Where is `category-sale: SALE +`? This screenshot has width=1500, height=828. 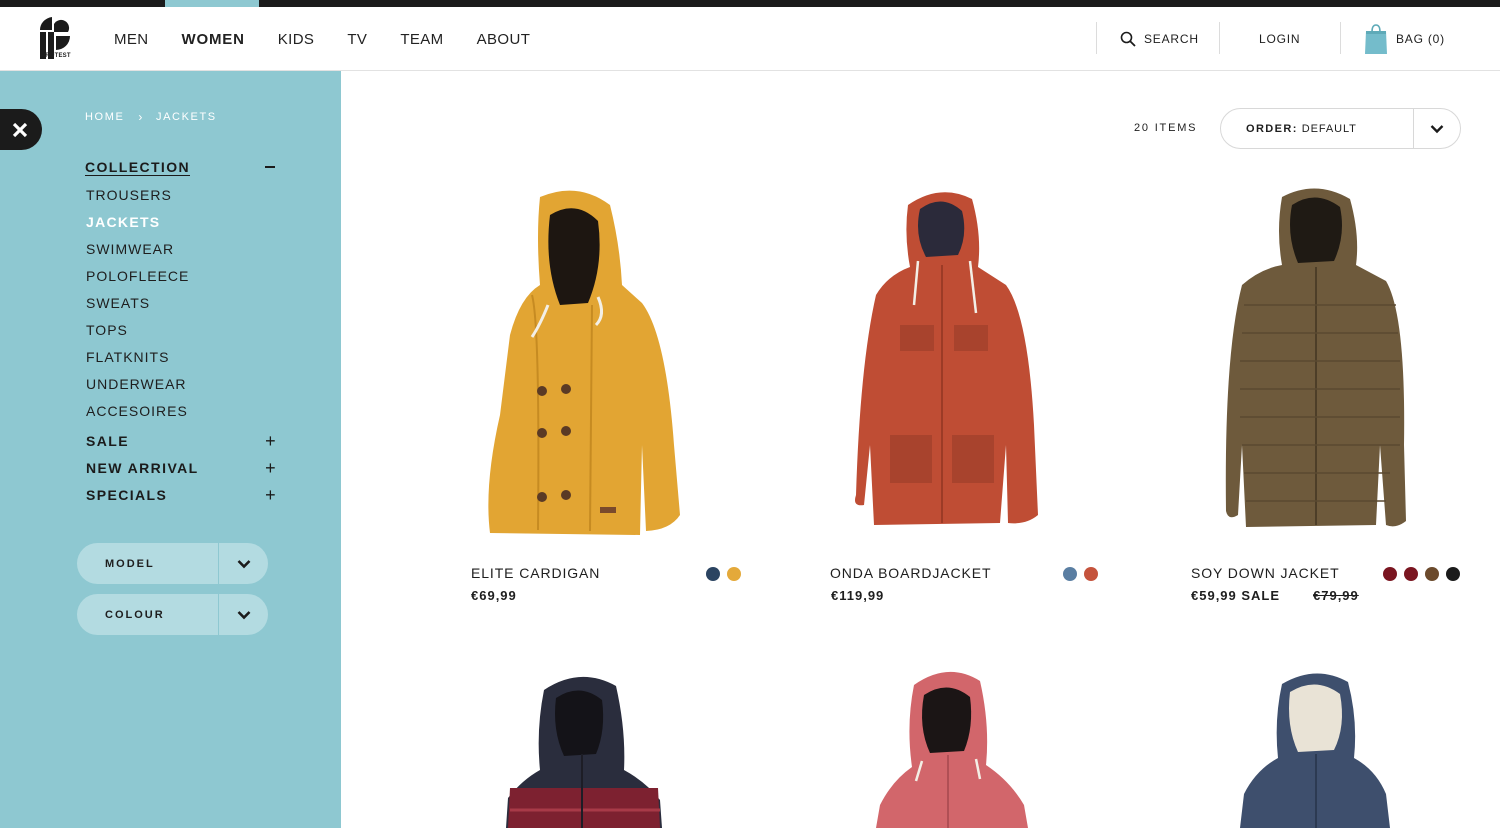
category-sale: SALE + is located at coordinates (181, 441).